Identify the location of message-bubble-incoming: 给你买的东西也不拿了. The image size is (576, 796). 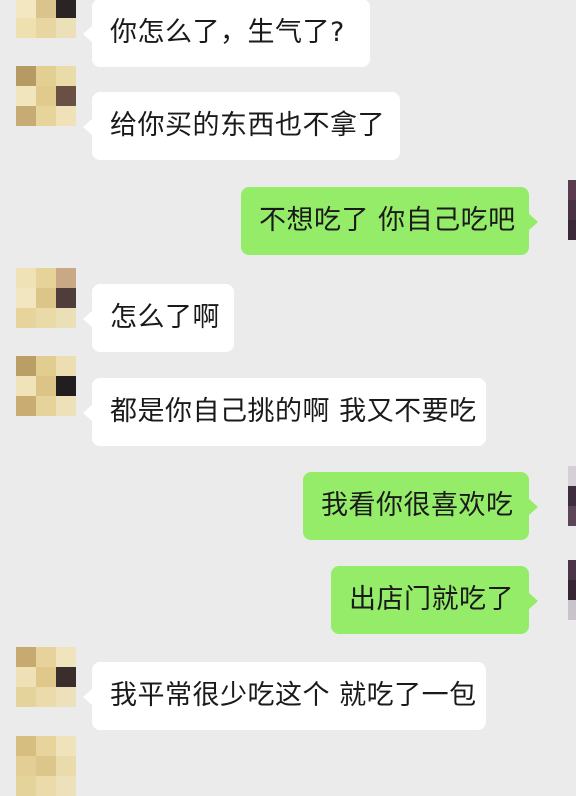
(241, 126).